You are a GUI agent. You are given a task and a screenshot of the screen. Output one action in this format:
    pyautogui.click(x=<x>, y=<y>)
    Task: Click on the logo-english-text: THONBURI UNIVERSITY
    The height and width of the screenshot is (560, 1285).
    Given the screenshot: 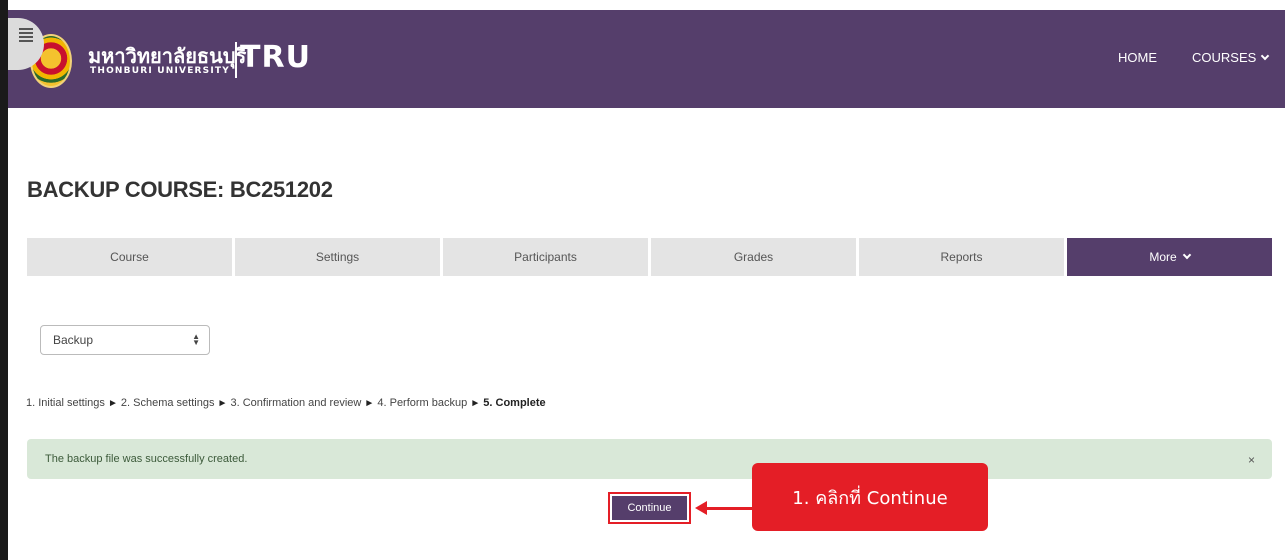 What is the action you would take?
    pyautogui.click(x=160, y=71)
    